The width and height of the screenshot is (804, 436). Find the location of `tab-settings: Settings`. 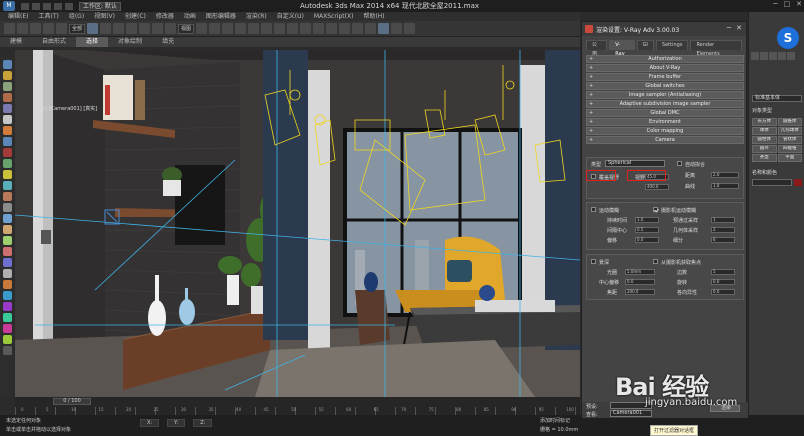

tab-settings: Settings is located at coordinates (672, 45).